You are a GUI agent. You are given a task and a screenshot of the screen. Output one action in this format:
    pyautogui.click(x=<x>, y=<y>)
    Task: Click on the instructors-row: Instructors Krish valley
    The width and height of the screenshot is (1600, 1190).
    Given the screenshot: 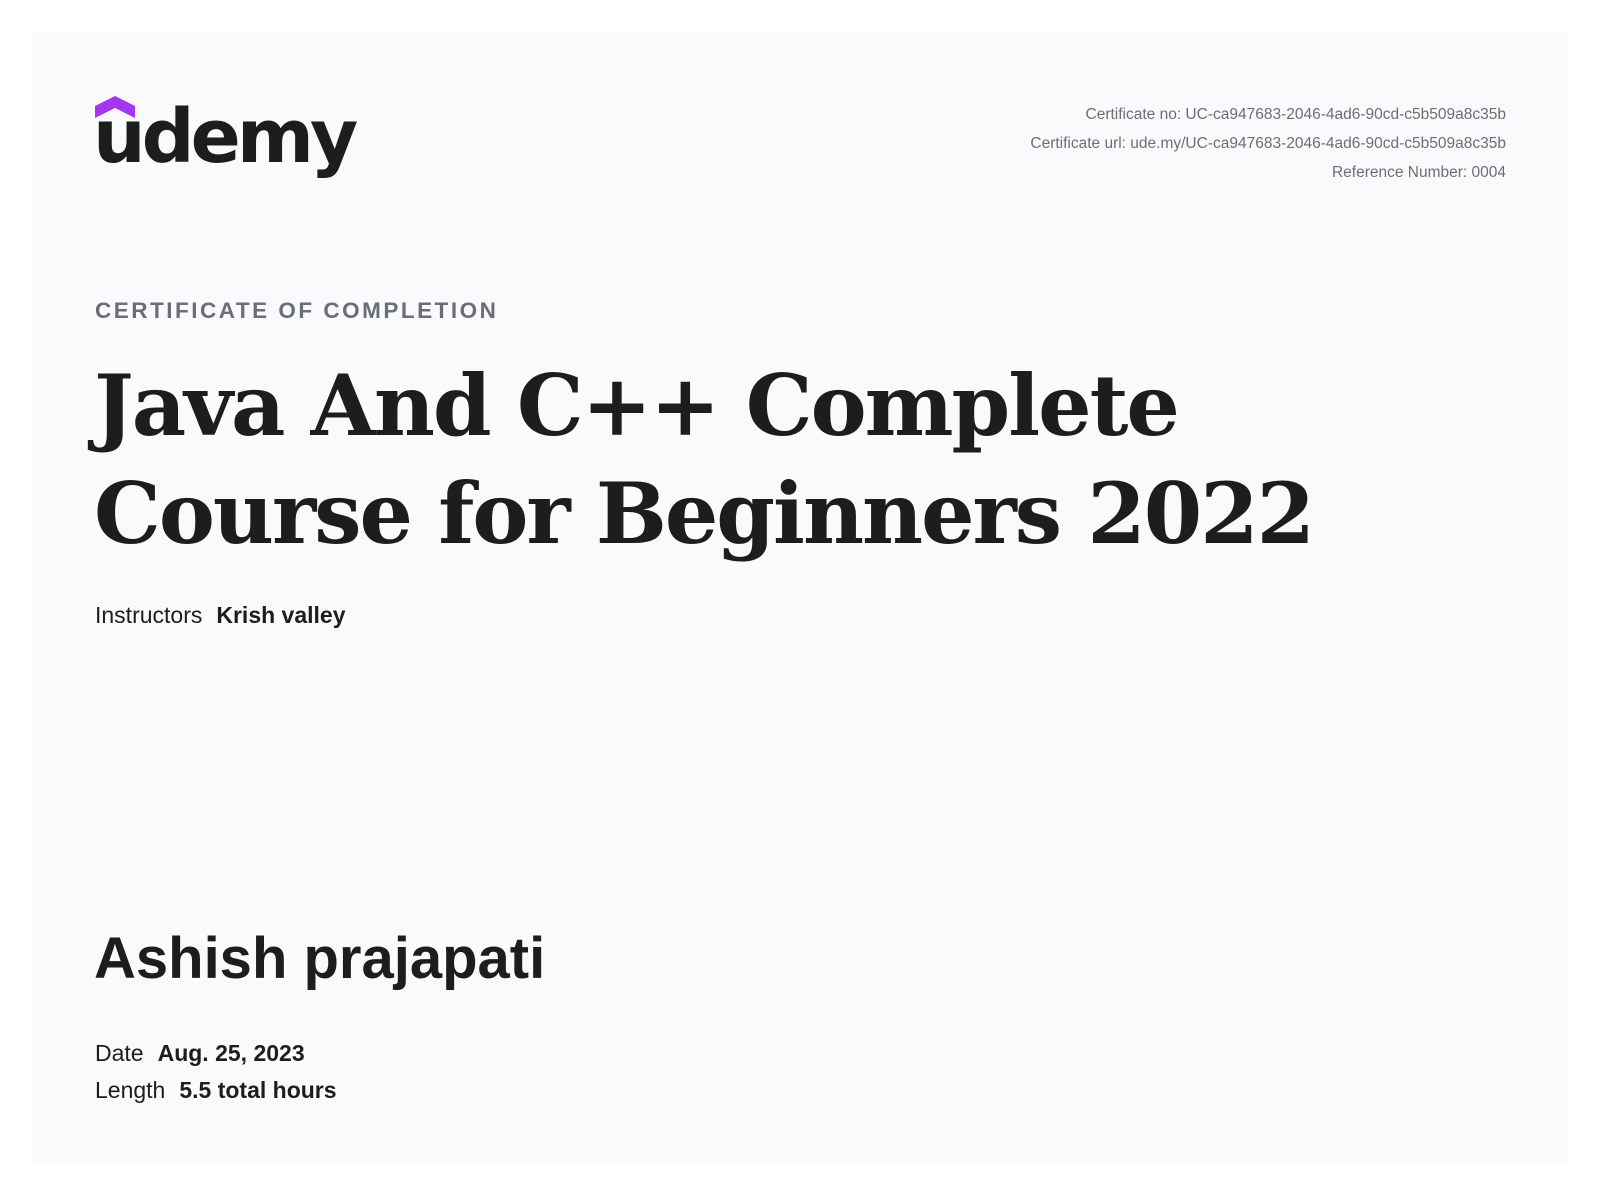 What is the action you would take?
    pyautogui.click(x=220, y=615)
    